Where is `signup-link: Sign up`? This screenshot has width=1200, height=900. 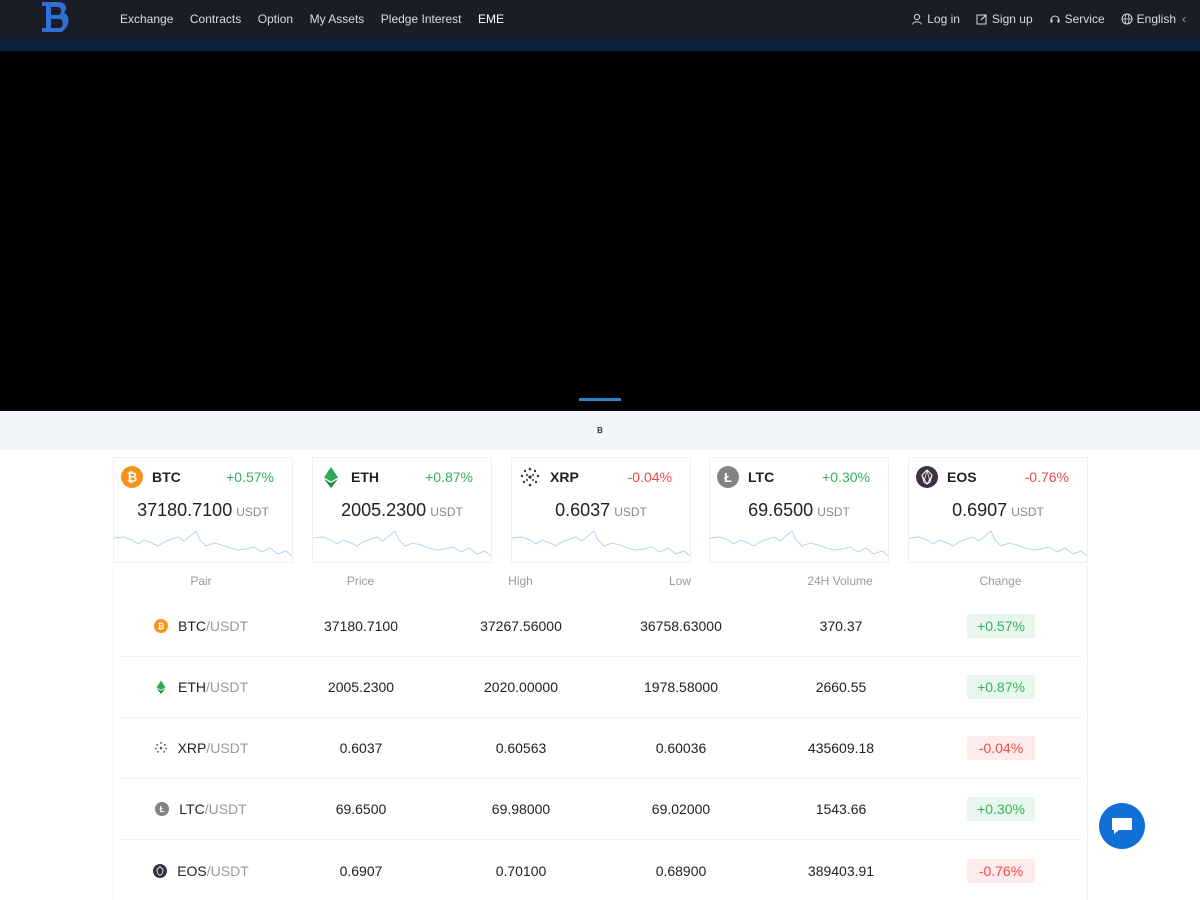 signup-link: Sign up is located at coordinates (1004, 19).